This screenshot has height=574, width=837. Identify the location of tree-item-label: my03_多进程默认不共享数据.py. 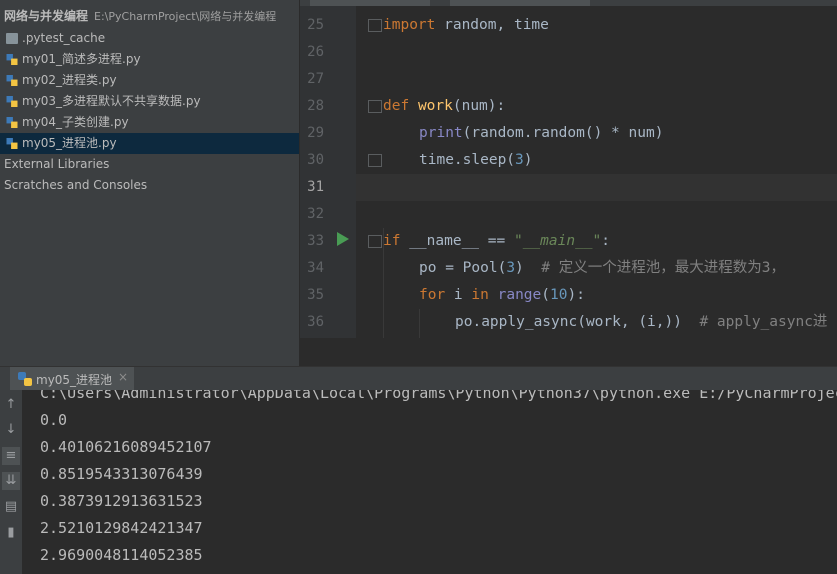
(111, 101).